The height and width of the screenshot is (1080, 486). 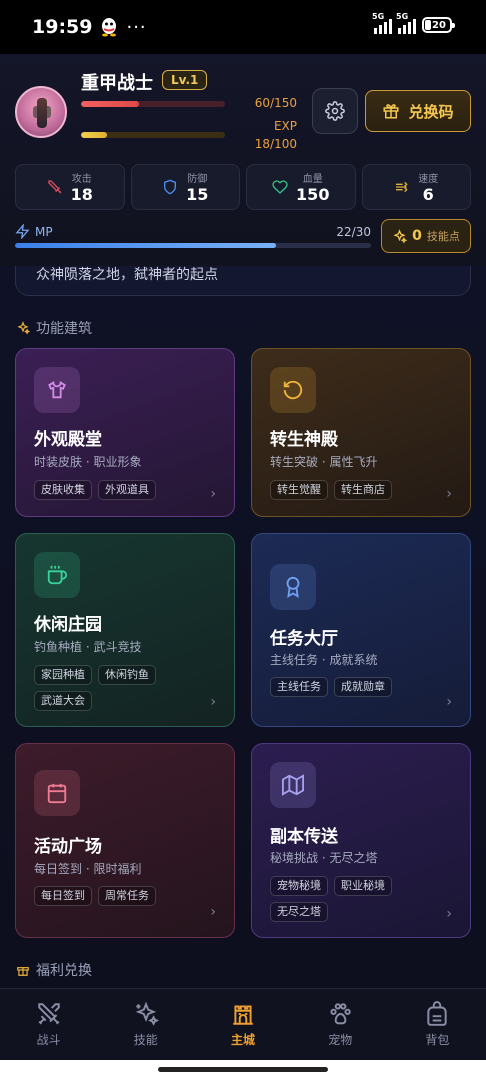 What do you see at coordinates (304, 837) in the screenshot?
I see `card-dungeon-title: 副本传送` at bounding box center [304, 837].